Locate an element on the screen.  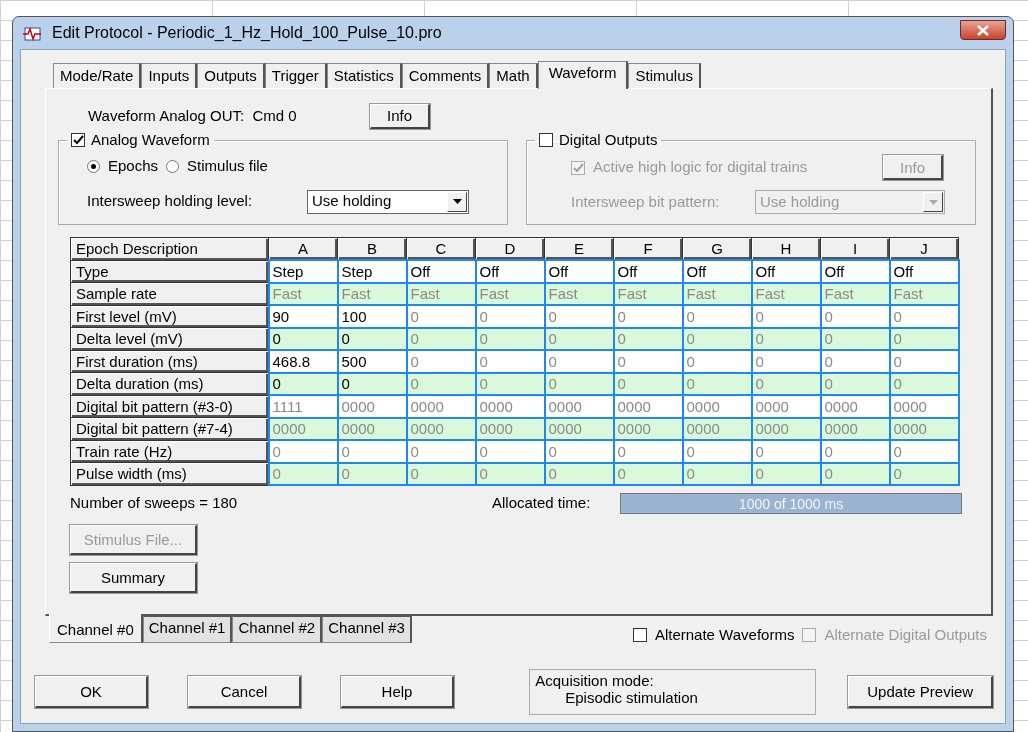
checkbox-label: Alternate Digital Outputs is located at coordinates (905, 635).